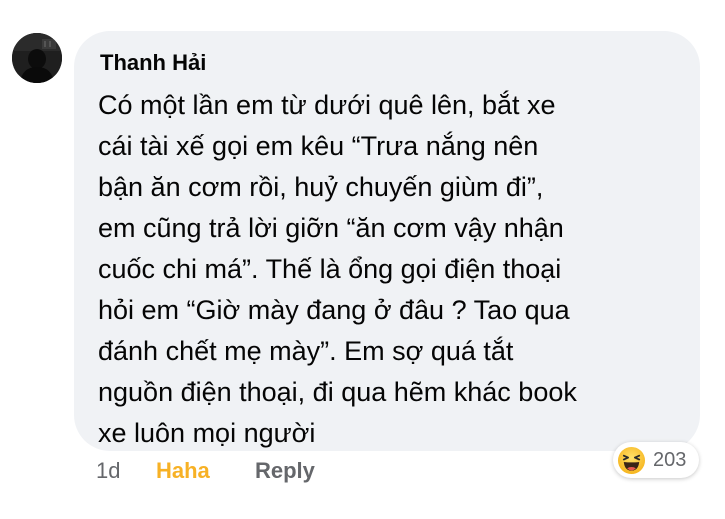  I want to click on haha-emoji-icon, so click(631, 460).